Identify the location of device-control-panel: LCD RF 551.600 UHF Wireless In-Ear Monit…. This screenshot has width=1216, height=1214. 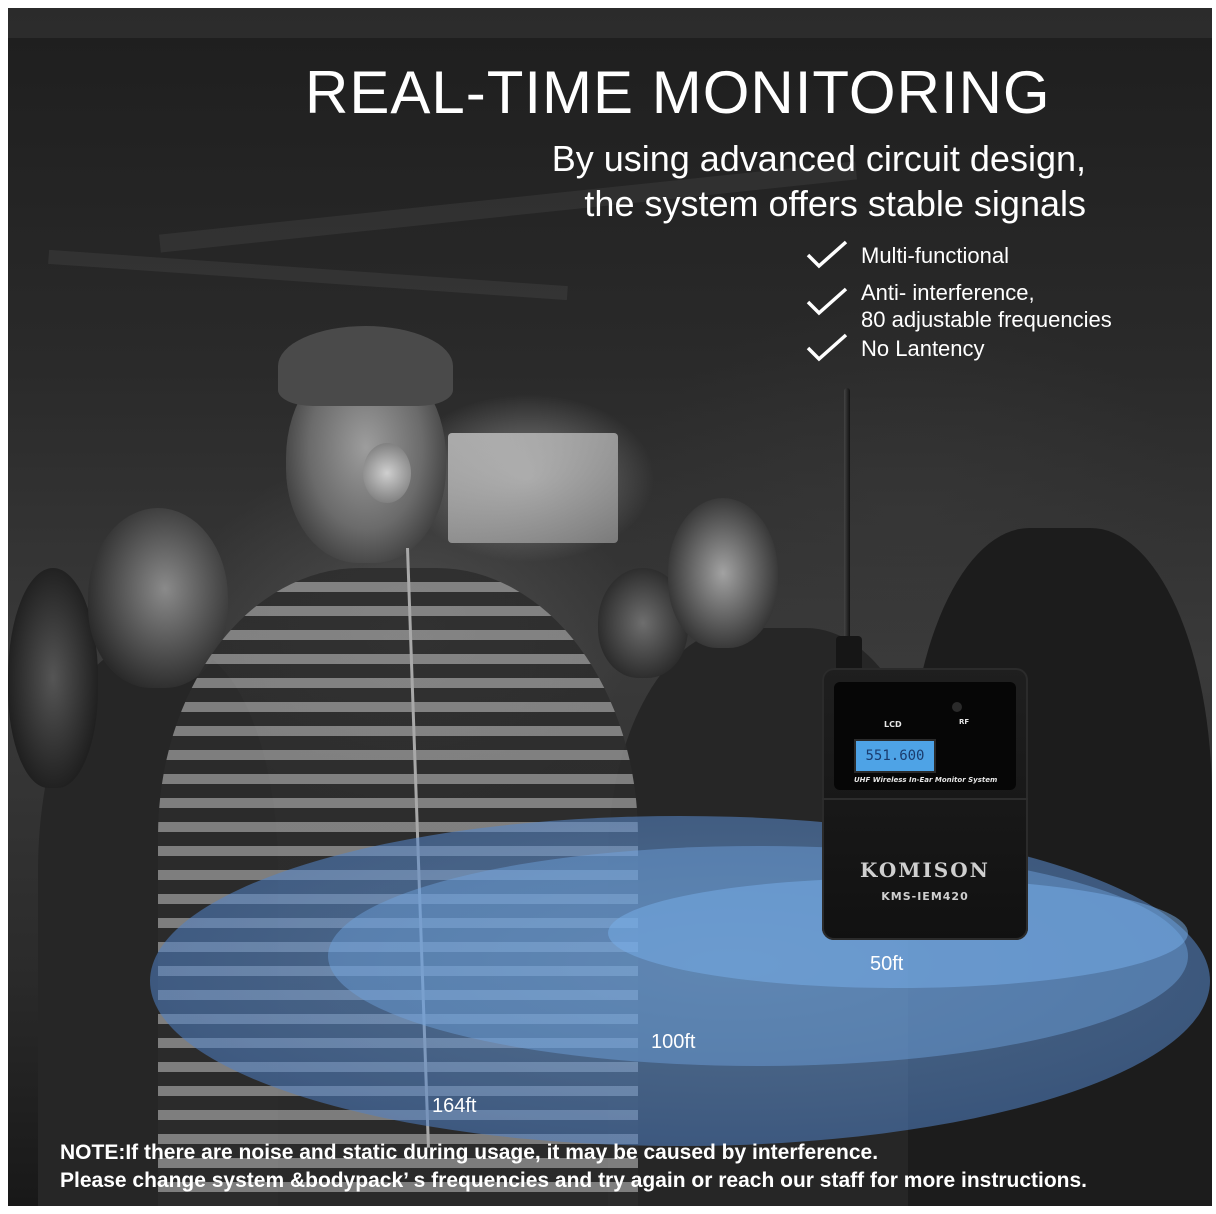
(925, 736).